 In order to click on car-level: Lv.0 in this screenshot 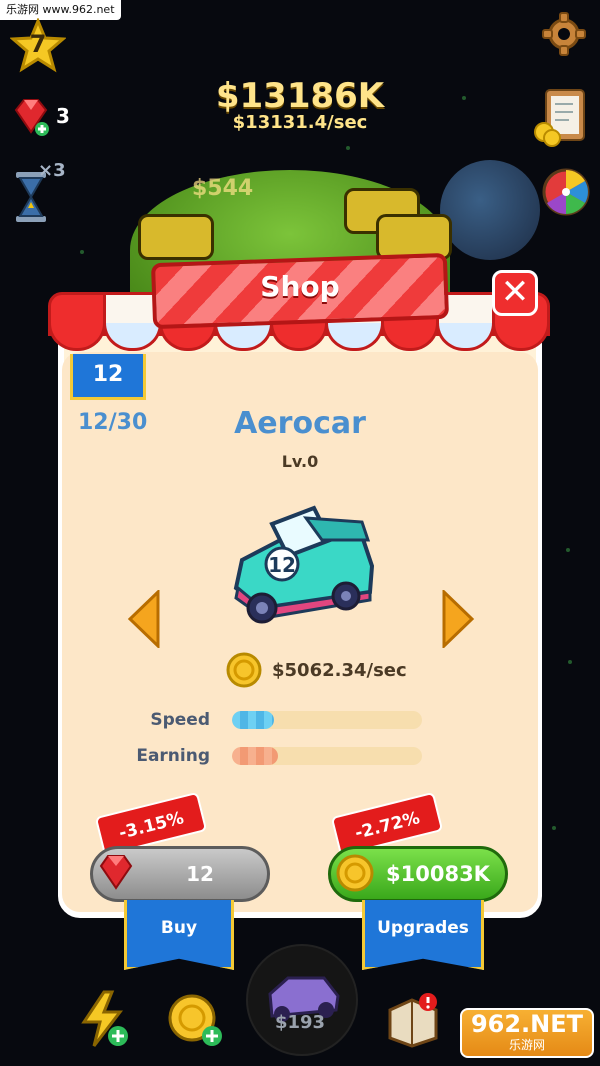, I will do `click(300, 461)`.